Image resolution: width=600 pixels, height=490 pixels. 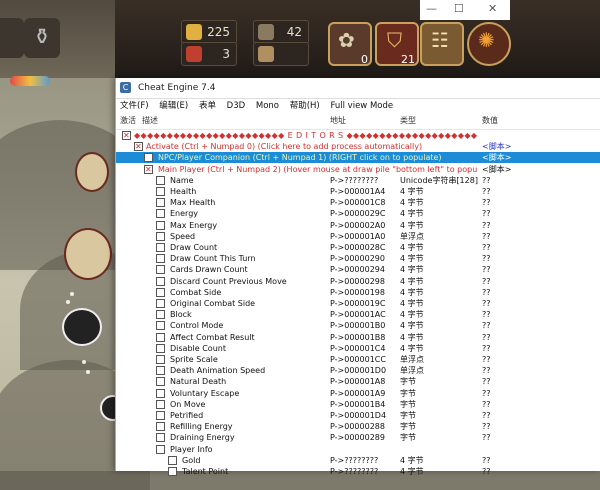 What do you see at coordinates (358, 247) in the screenshot?
I see `table-row: Draw Count P->0000028C 4 字节??` at bounding box center [358, 247].